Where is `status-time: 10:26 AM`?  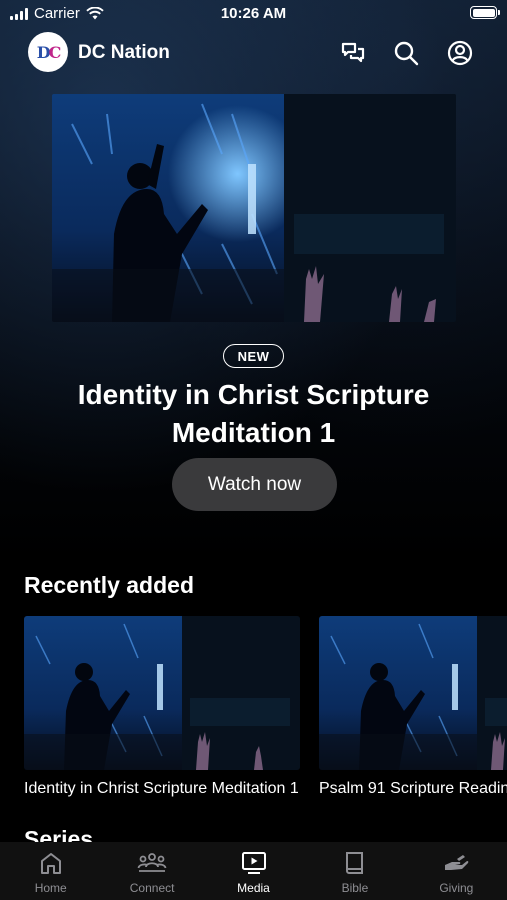
status-time: 10:26 AM is located at coordinates (253, 13).